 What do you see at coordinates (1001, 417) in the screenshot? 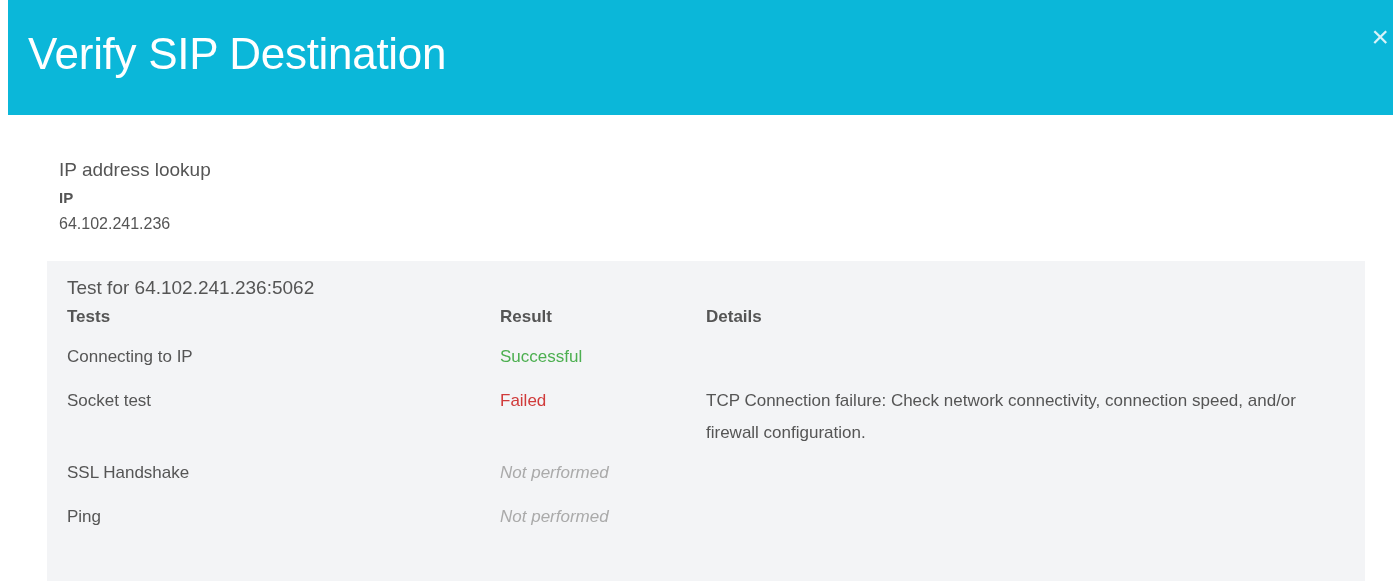
I see `details-cell-text: TCP Connection failure: Check network connectivity, connection speed, and/or firewall configuration.` at bounding box center [1001, 417].